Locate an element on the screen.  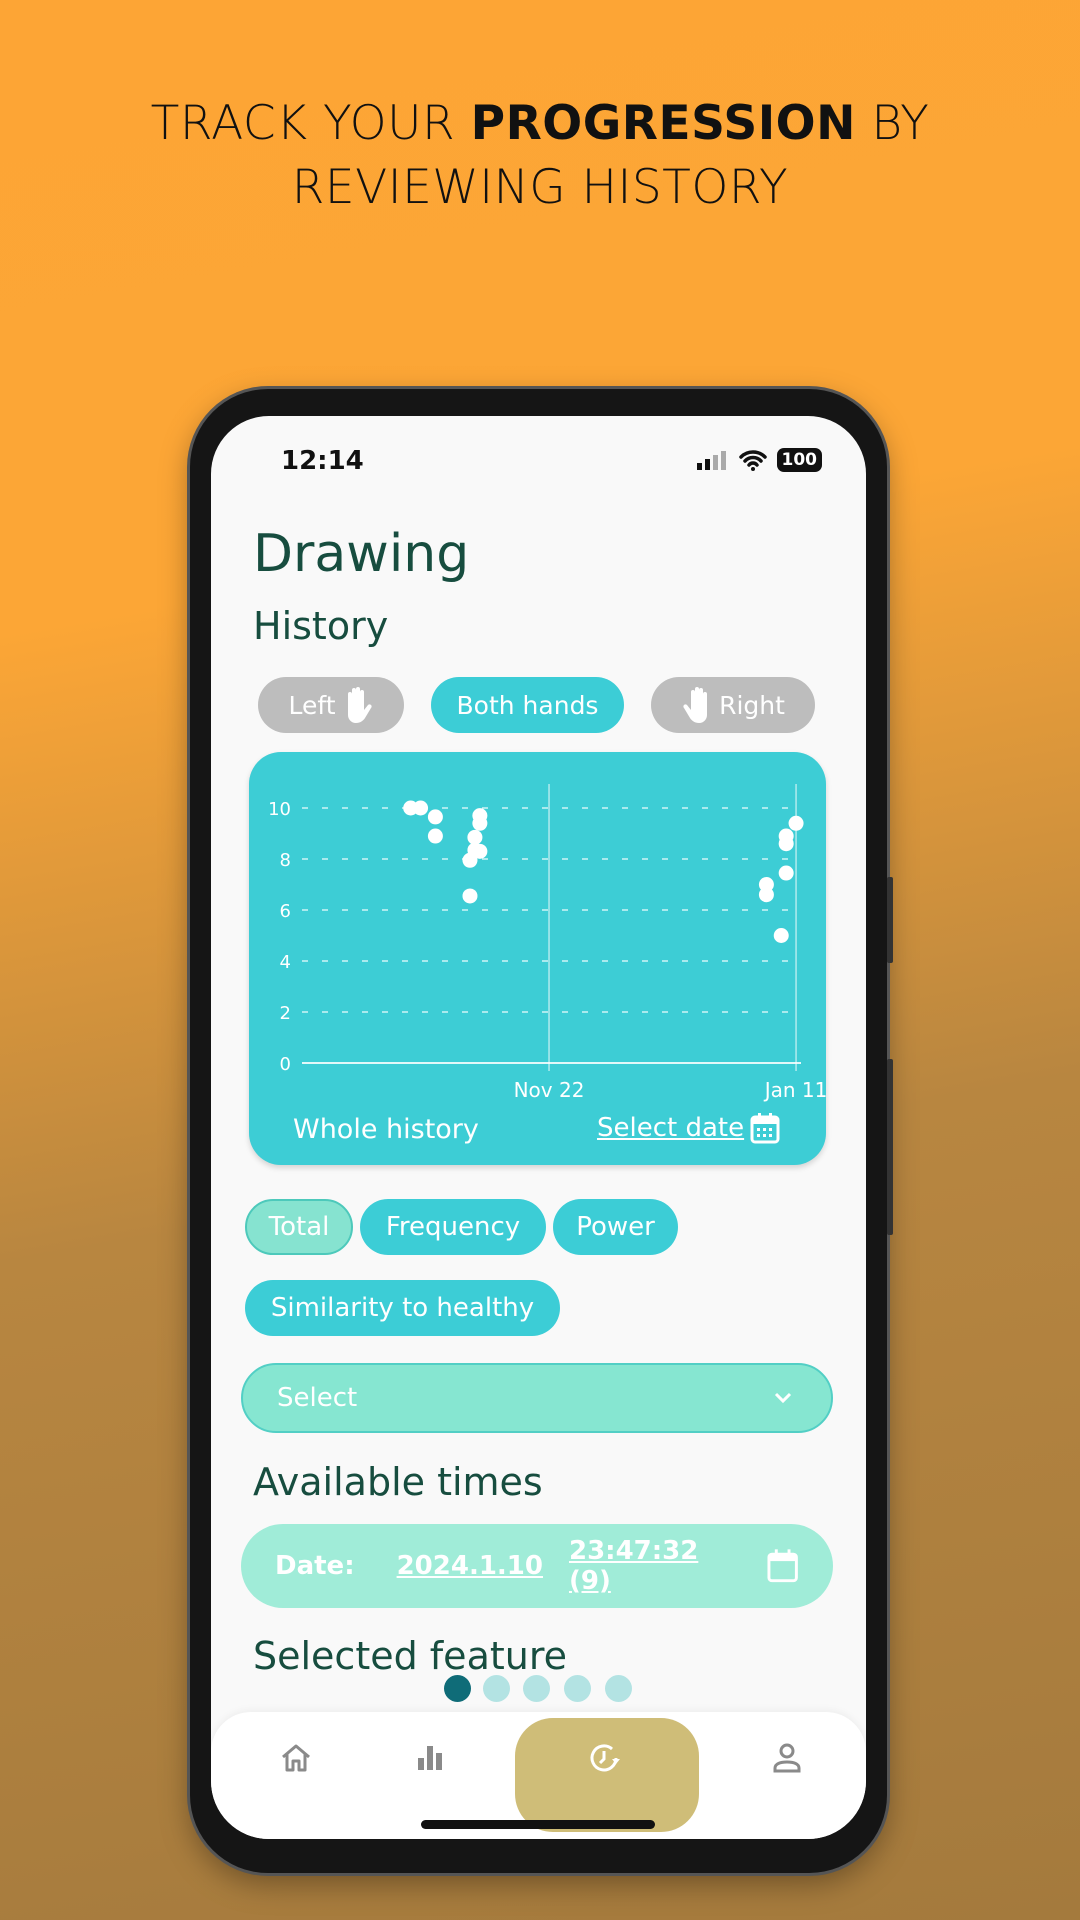
pager-dot-active is located at coordinates (457, 1688).